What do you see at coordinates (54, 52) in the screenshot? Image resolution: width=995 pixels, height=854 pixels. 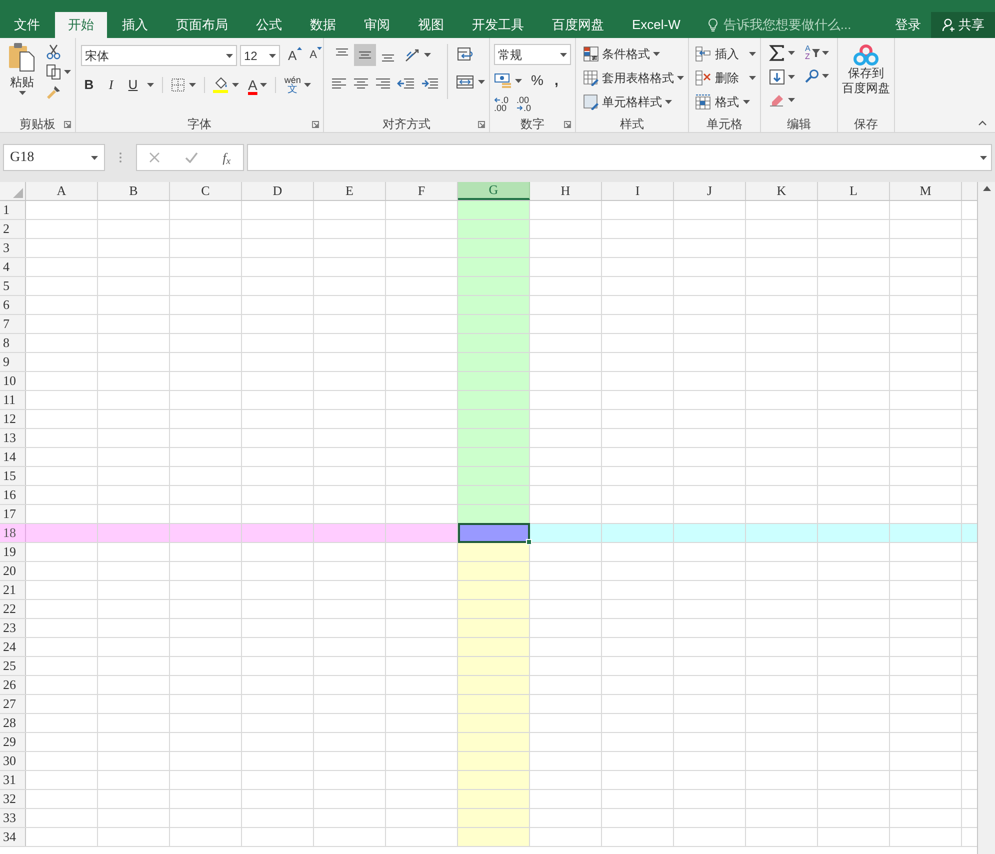 I see `scissors-icon` at bounding box center [54, 52].